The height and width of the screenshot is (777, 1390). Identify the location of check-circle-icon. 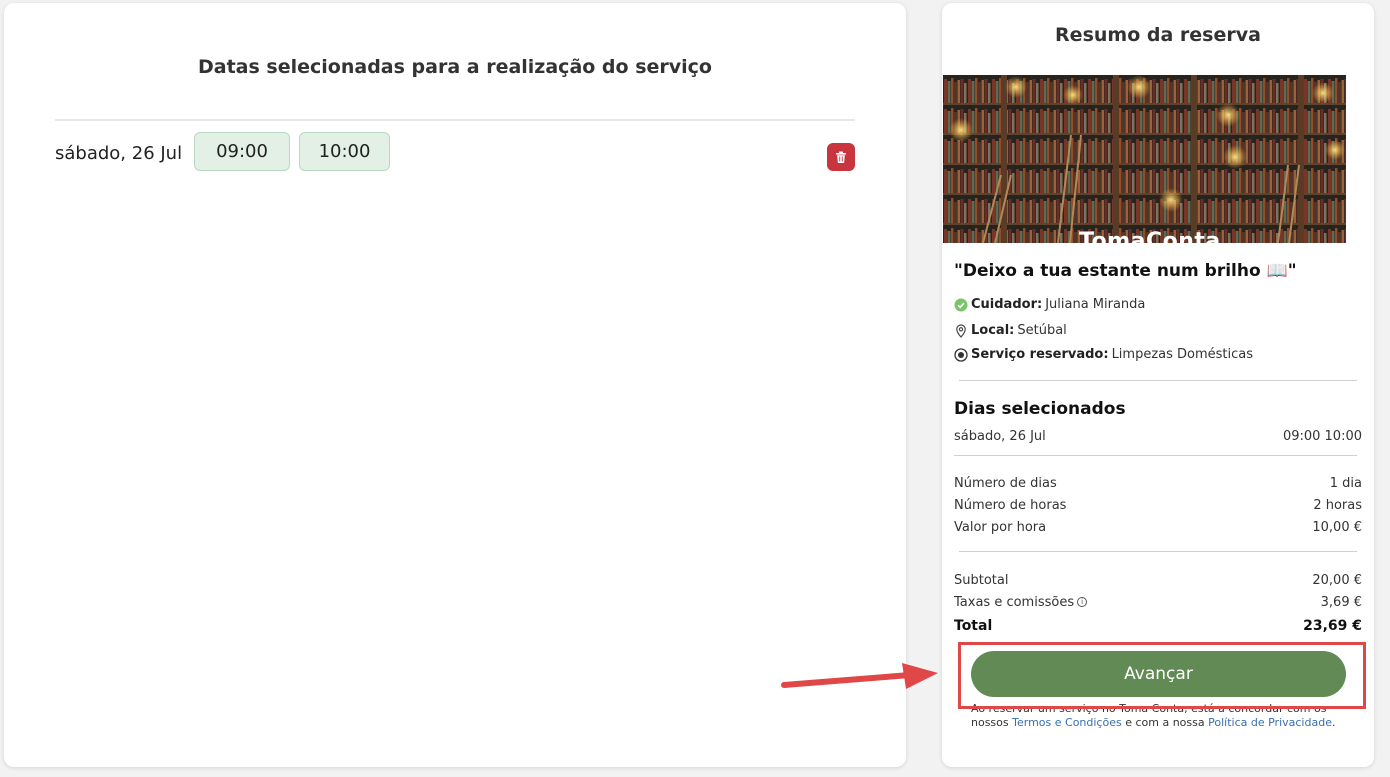
(961, 304).